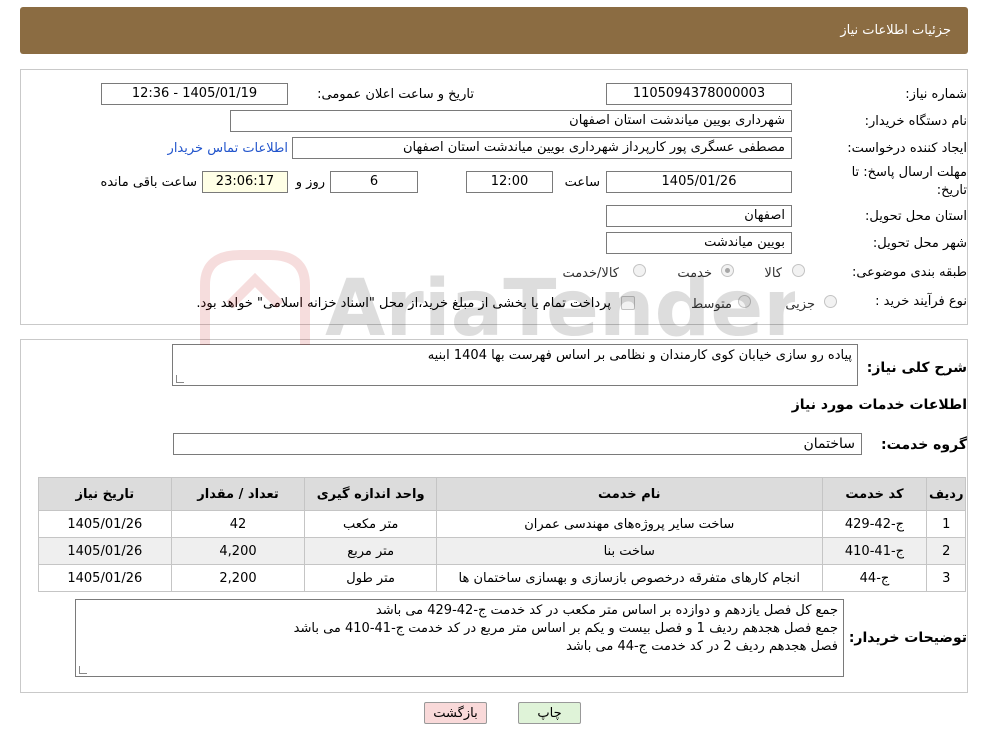 The height and width of the screenshot is (745, 985). I want to click on page-header: جزئیات اطلاعات نیاز, so click(494, 30).